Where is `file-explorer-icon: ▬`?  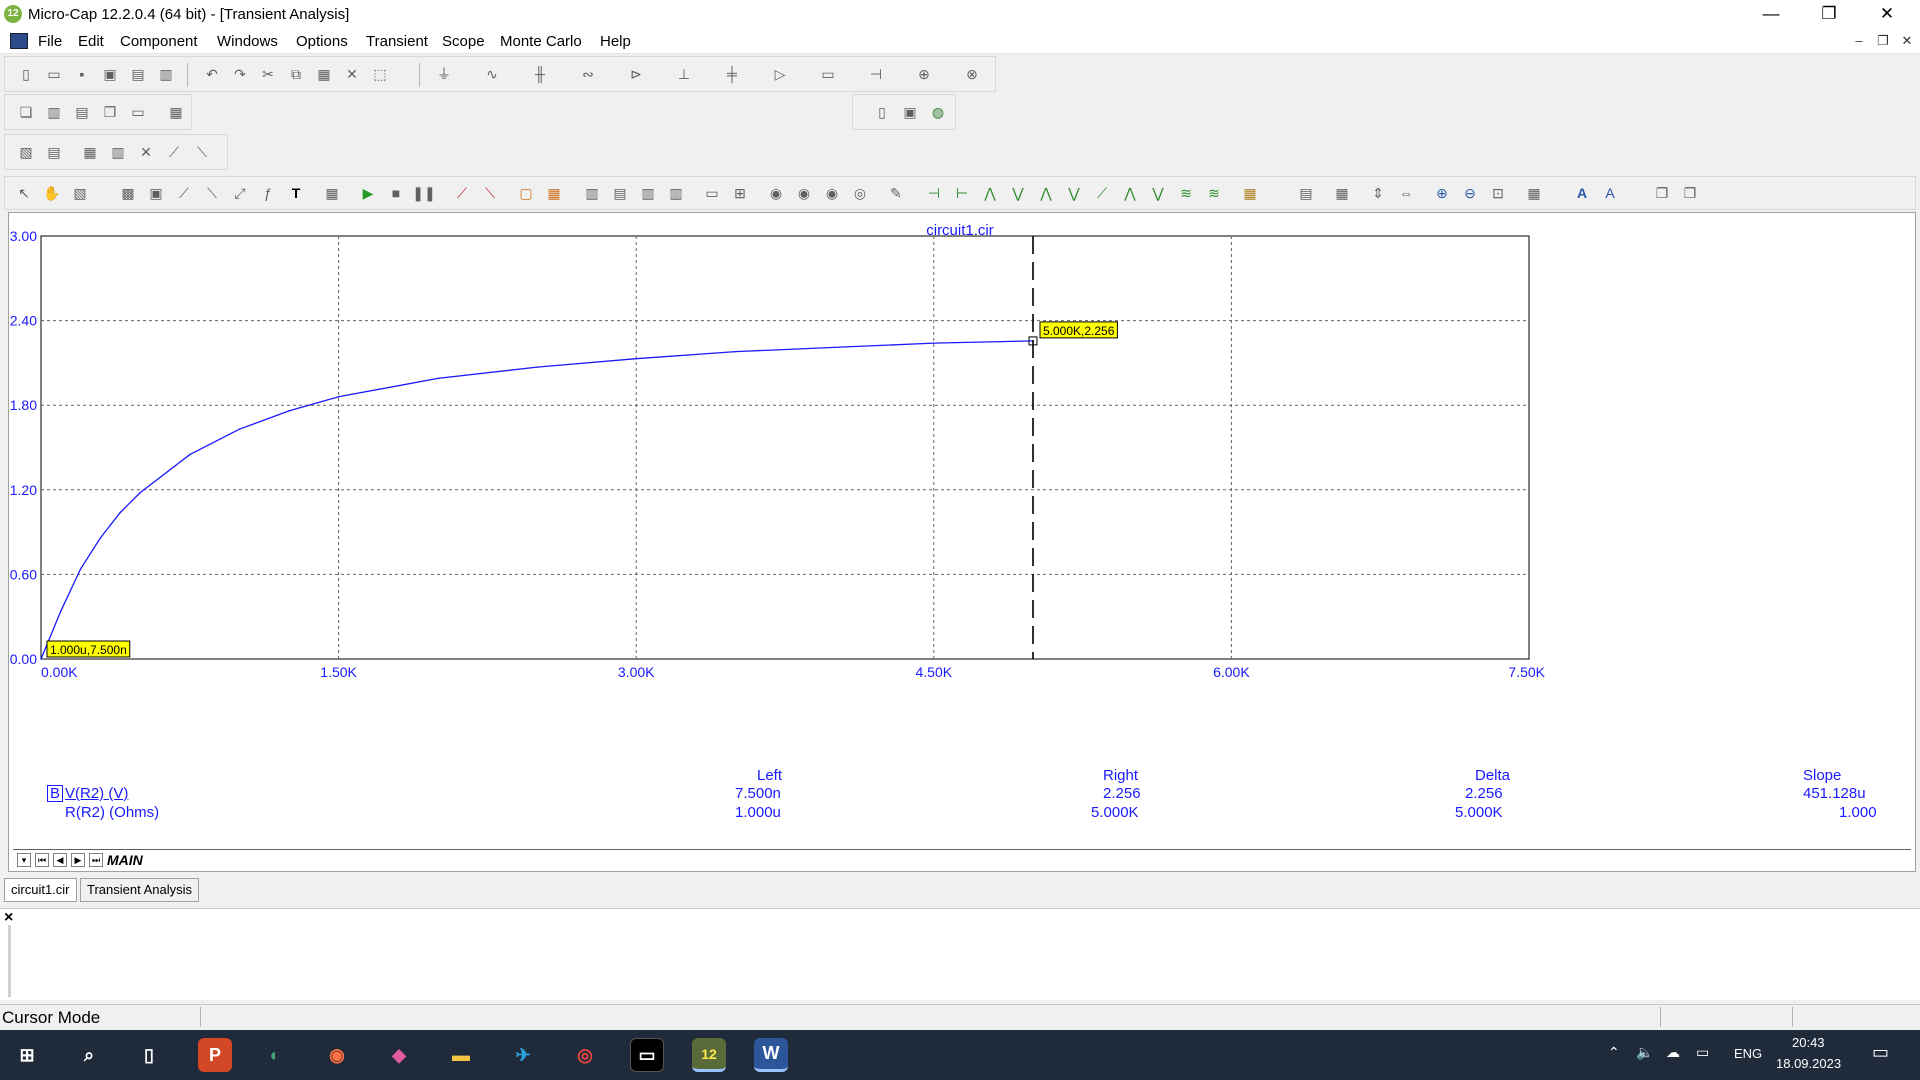
file-explorer-icon: ▬ is located at coordinates (461, 1055).